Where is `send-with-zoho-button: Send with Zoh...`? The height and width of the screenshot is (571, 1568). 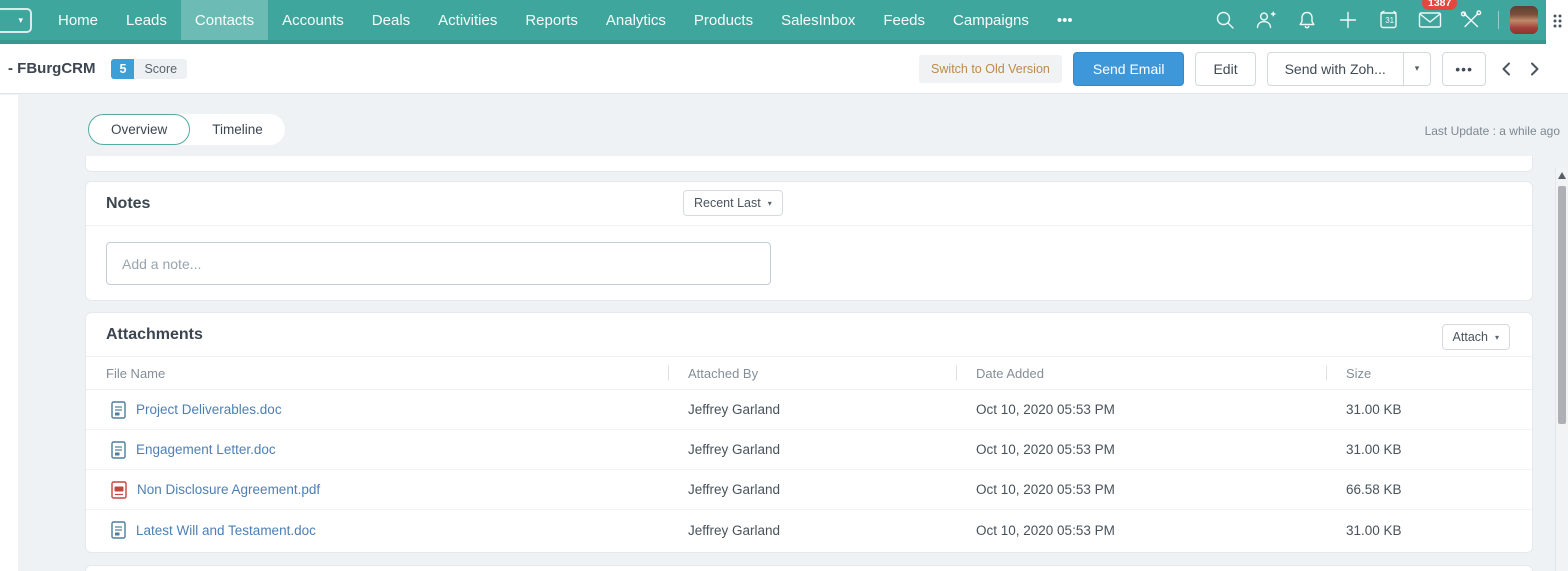
send-with-zoho-button: Send with Zoh... is located at coordinates (1335, 69).